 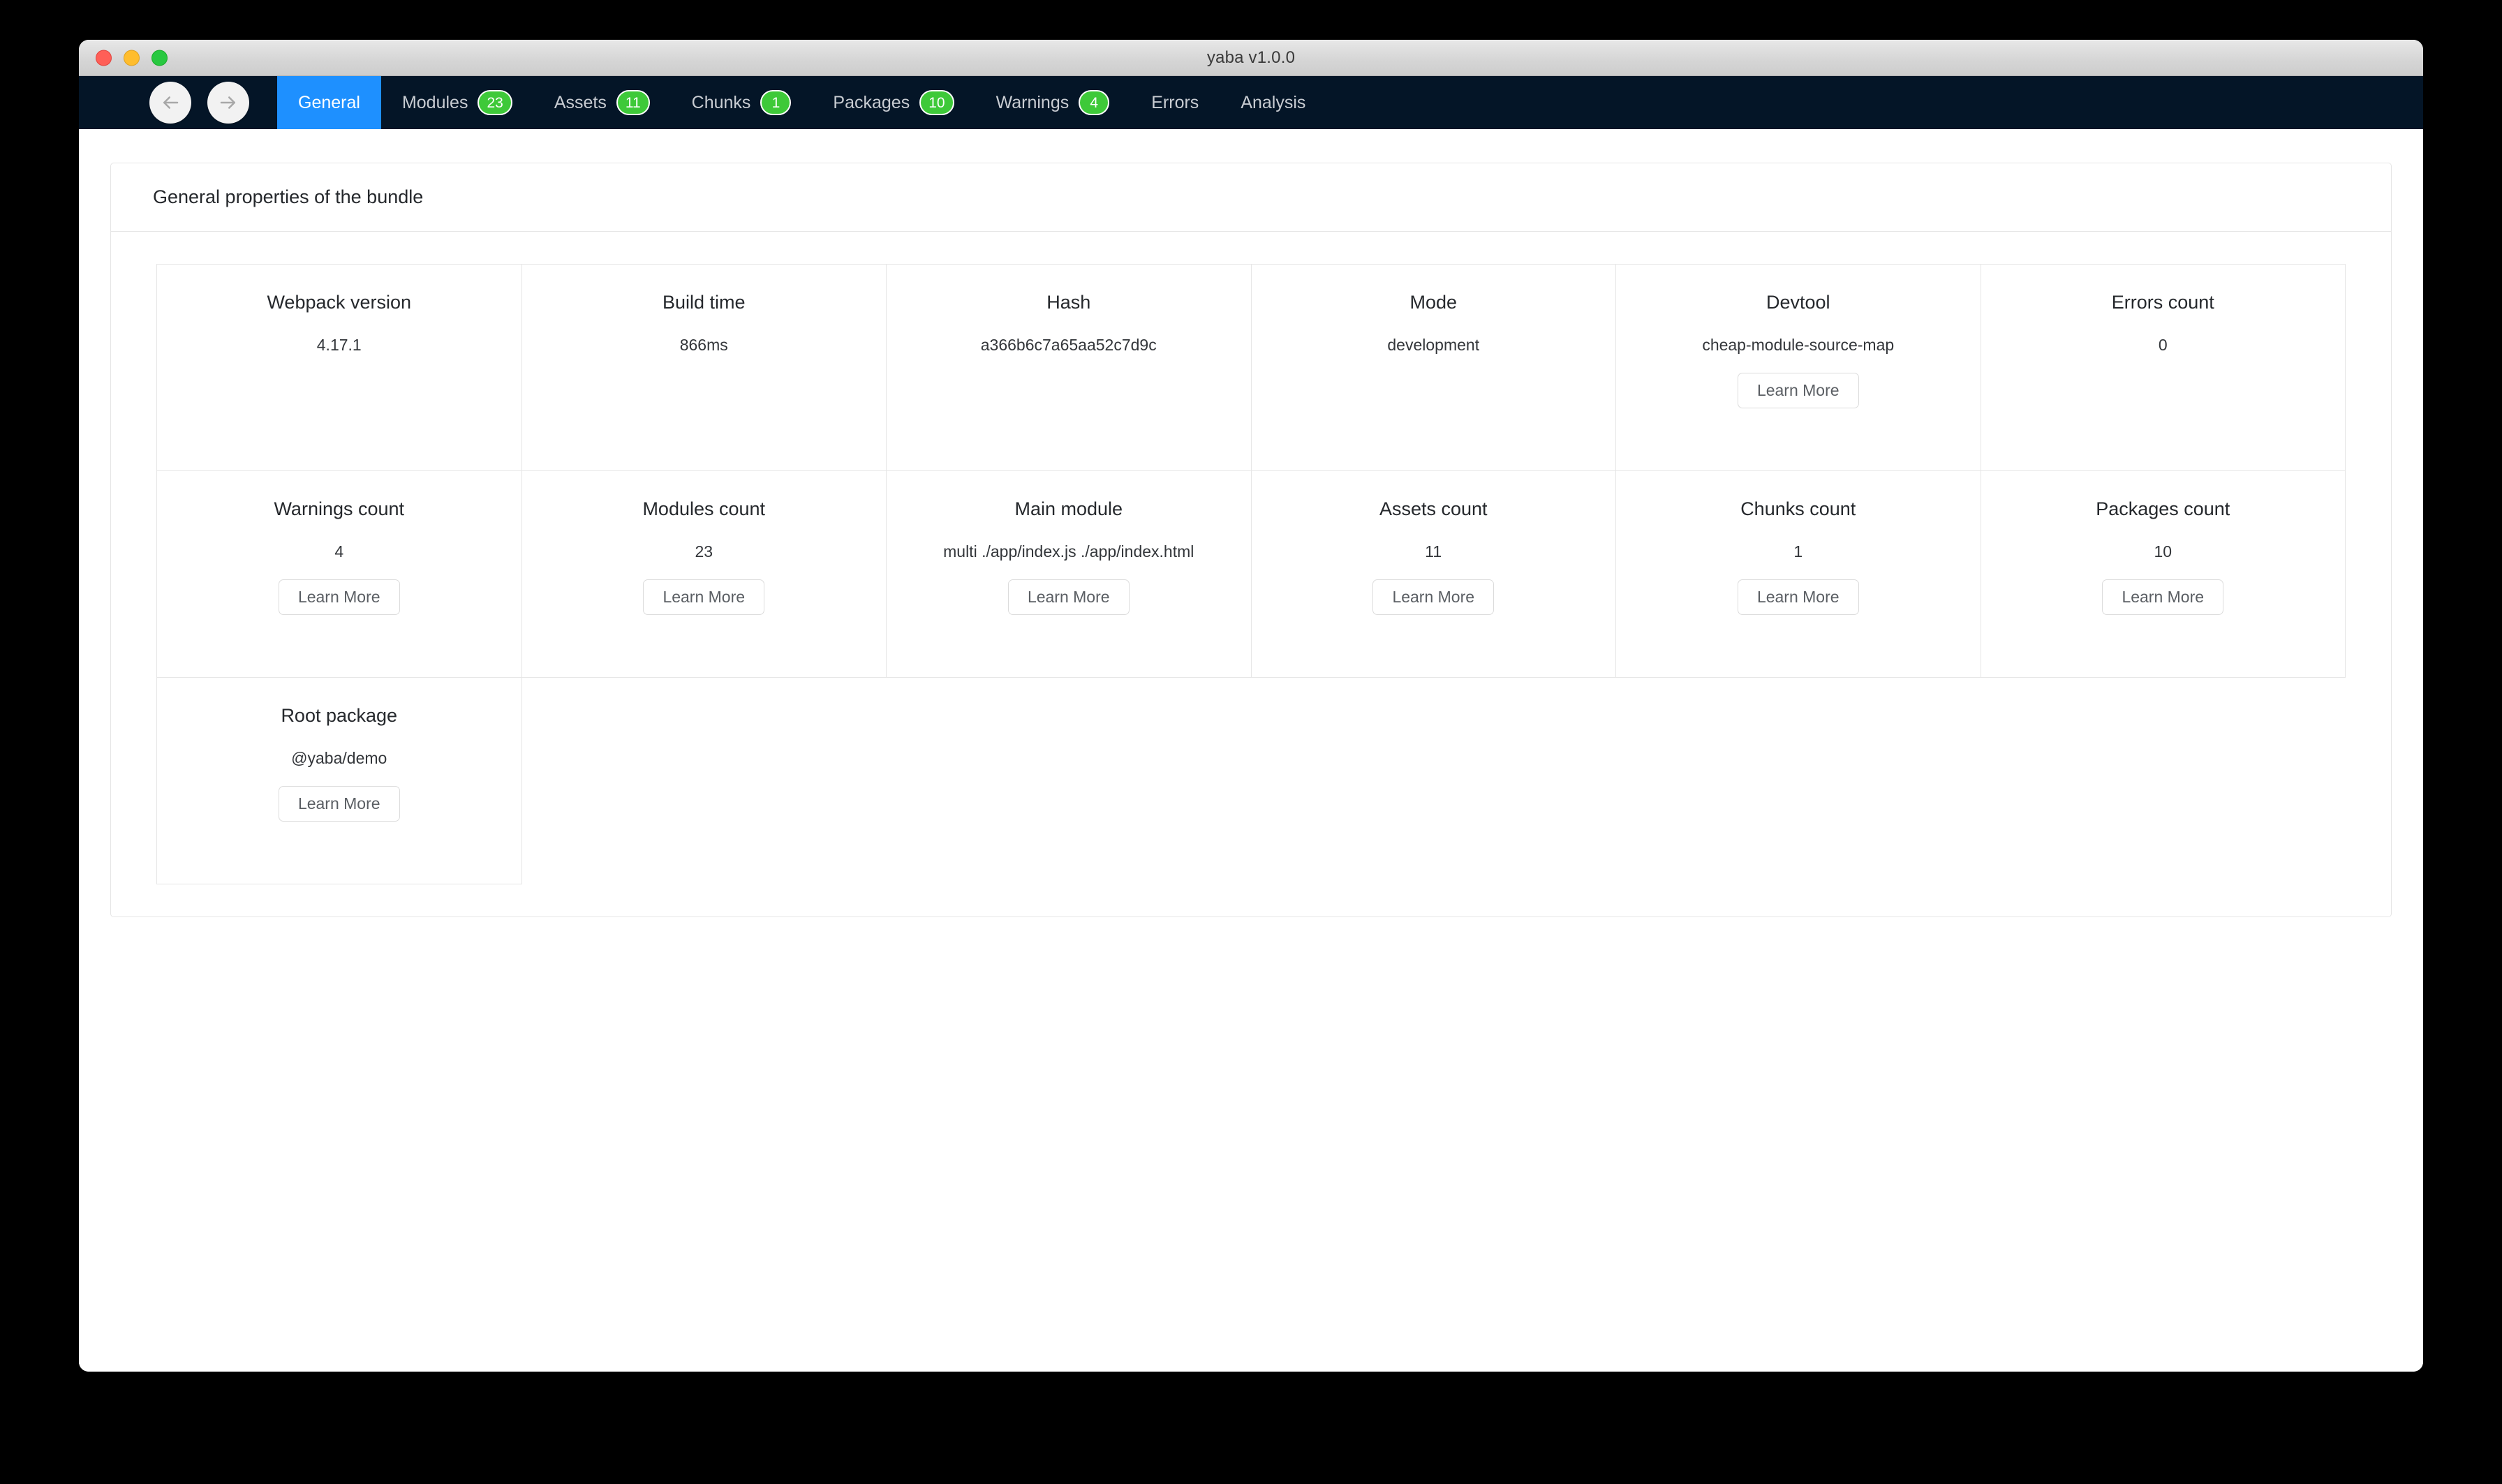 I want to click on property-label: Errors count, so click(x=2162, y=302).